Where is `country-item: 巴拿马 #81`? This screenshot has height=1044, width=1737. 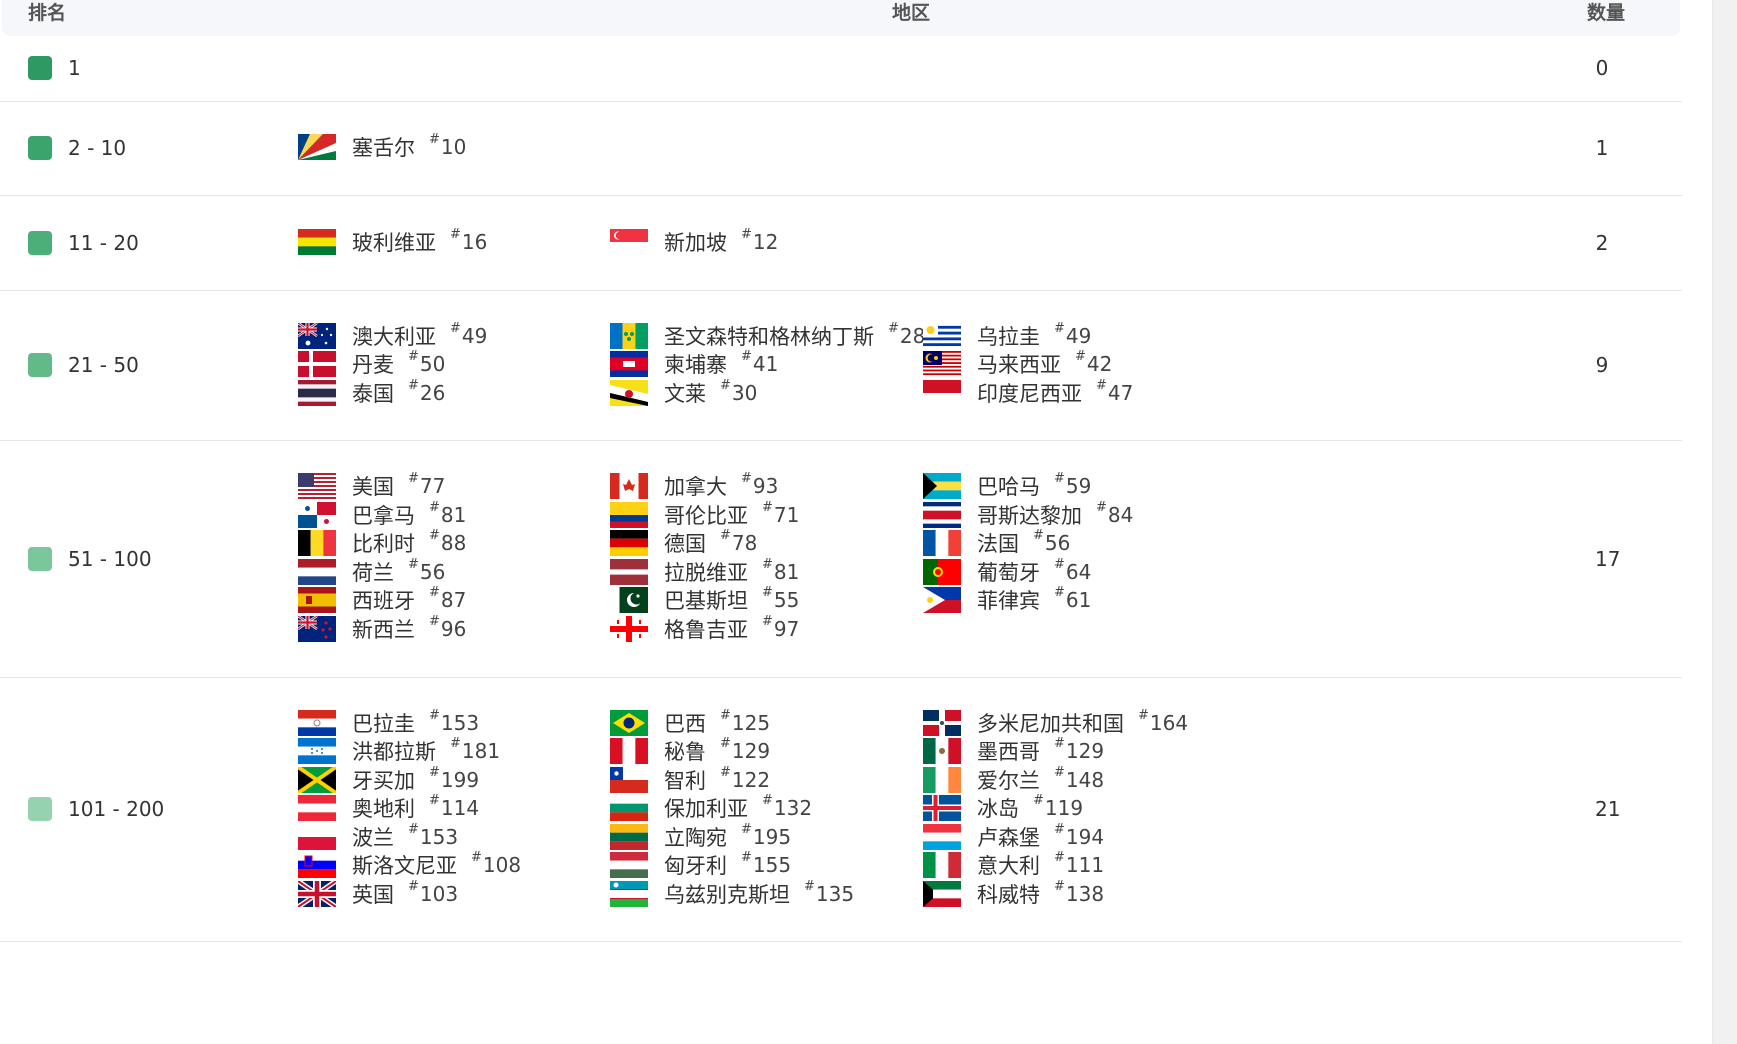 country-item: 巴拿马 #81 is located at coordinates (382, 515).